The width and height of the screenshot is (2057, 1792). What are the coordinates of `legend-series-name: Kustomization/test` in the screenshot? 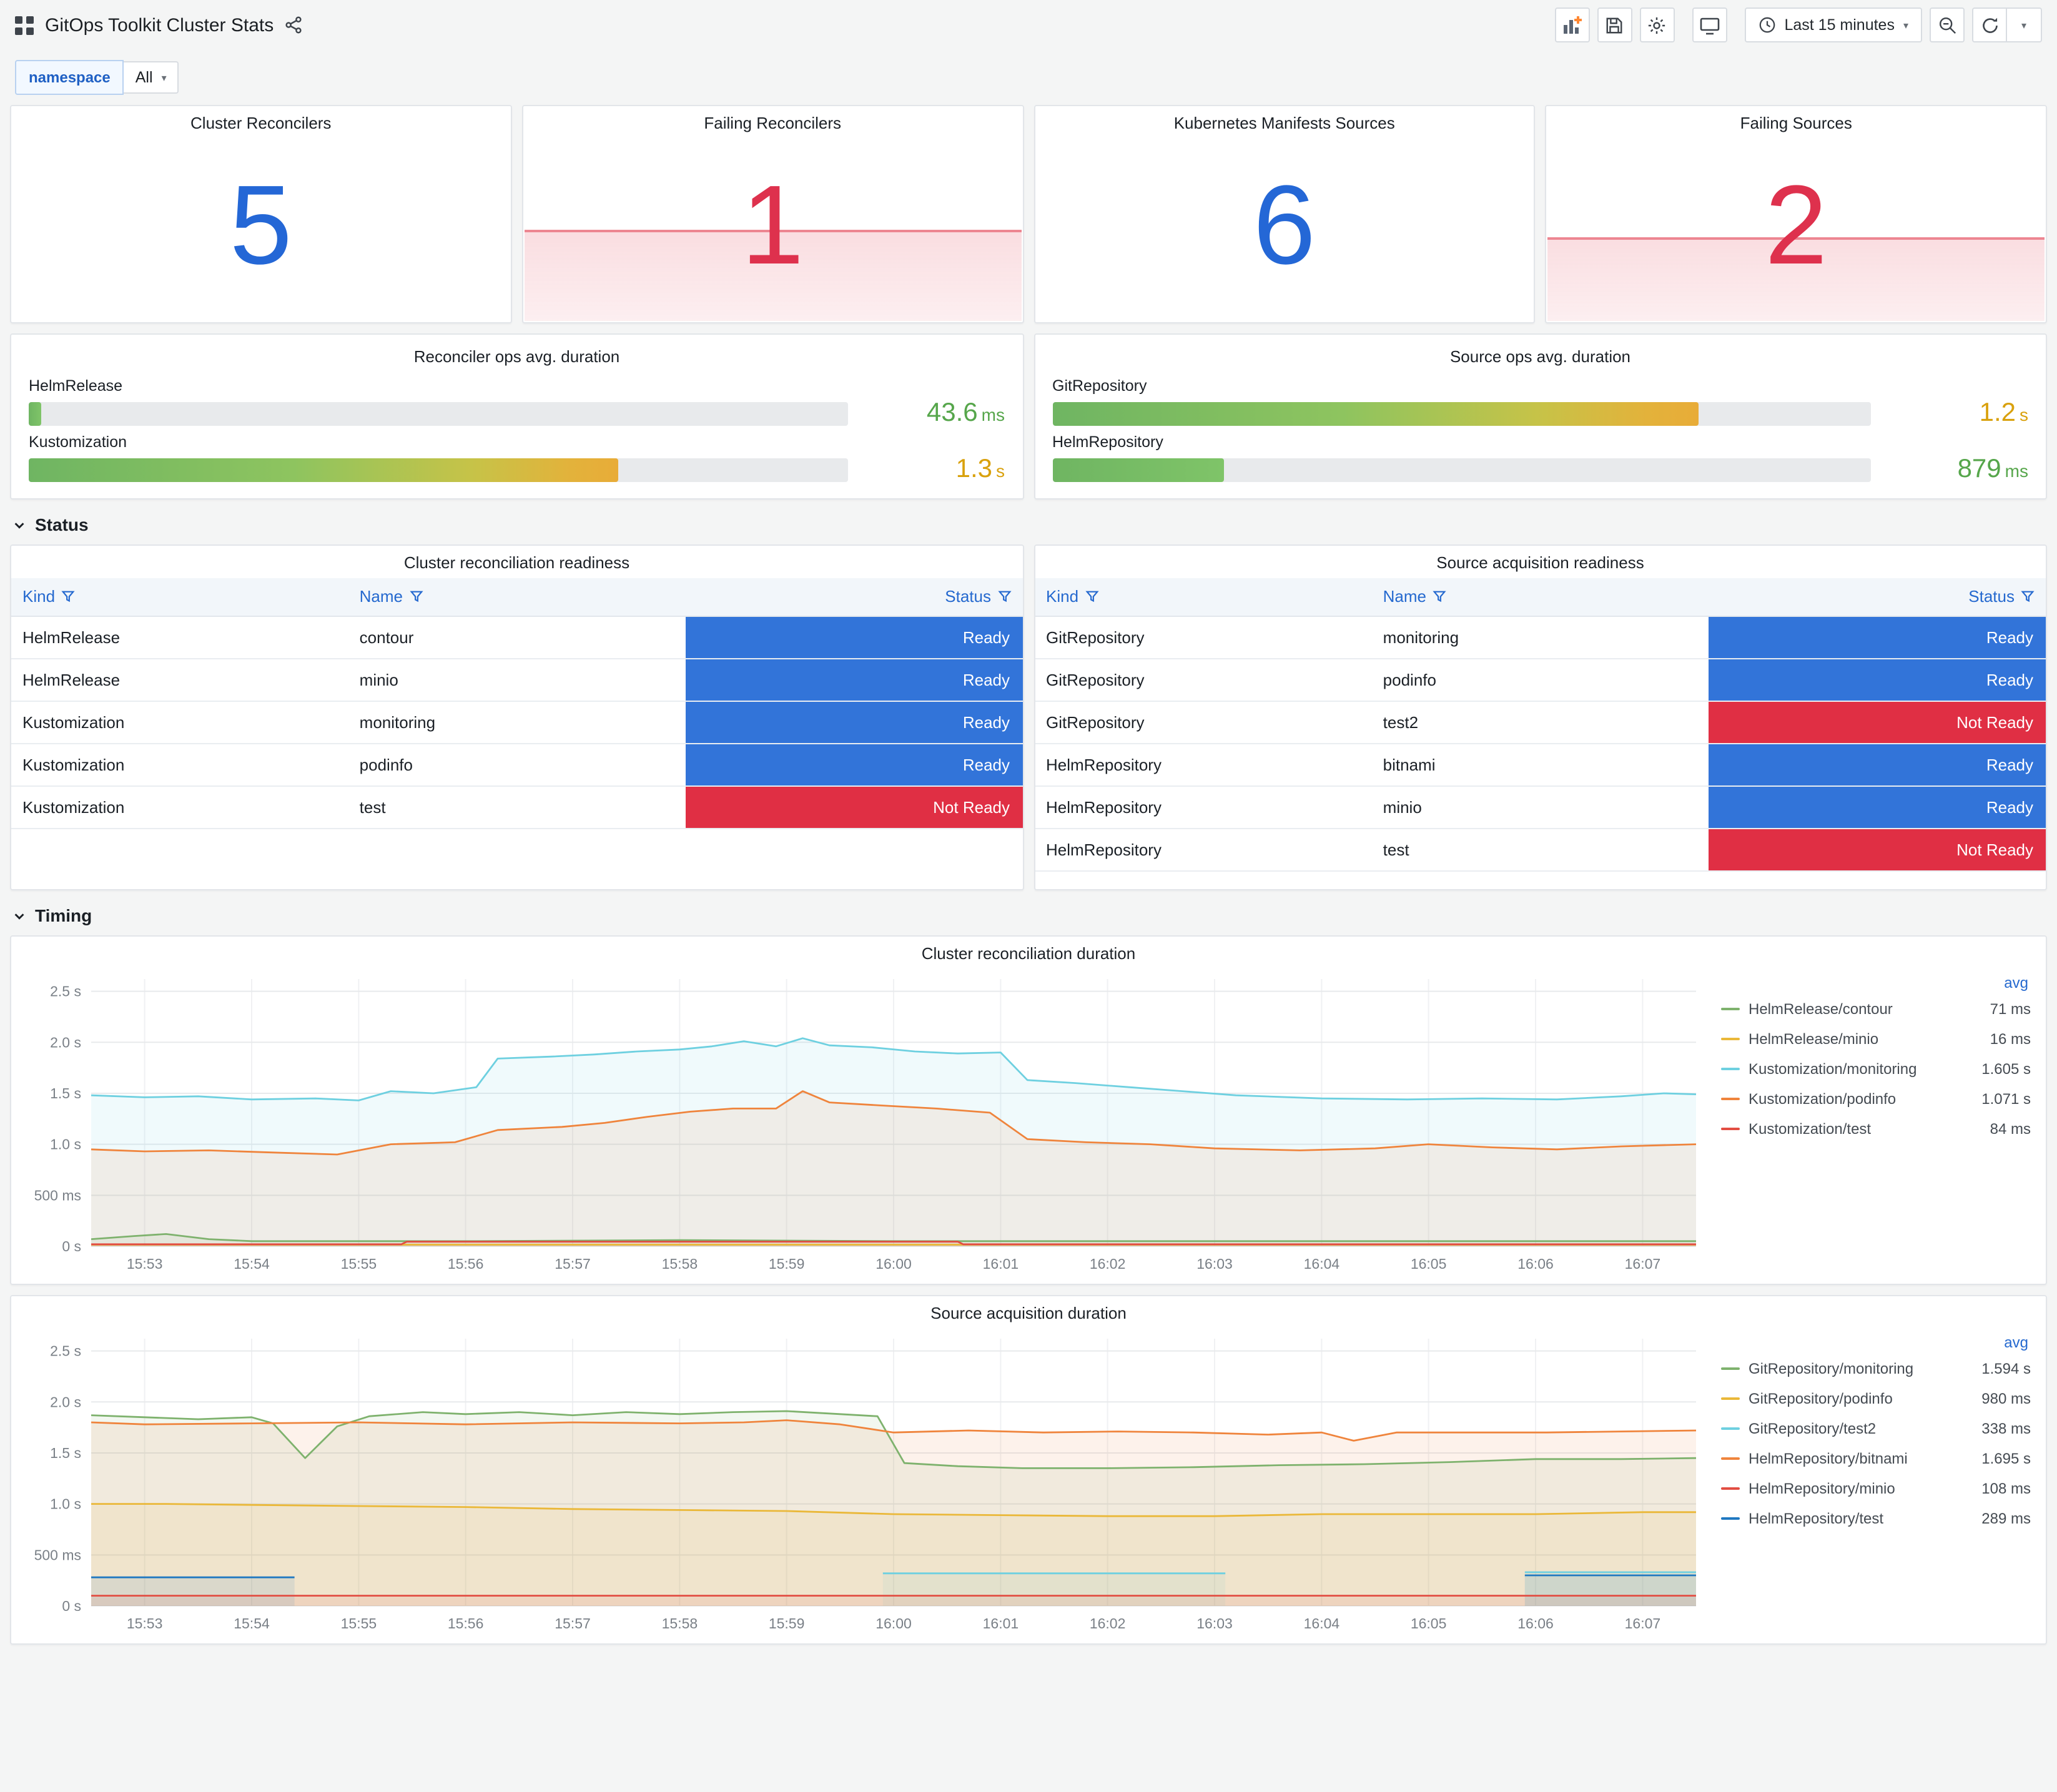 It's located at (1811, 1129).